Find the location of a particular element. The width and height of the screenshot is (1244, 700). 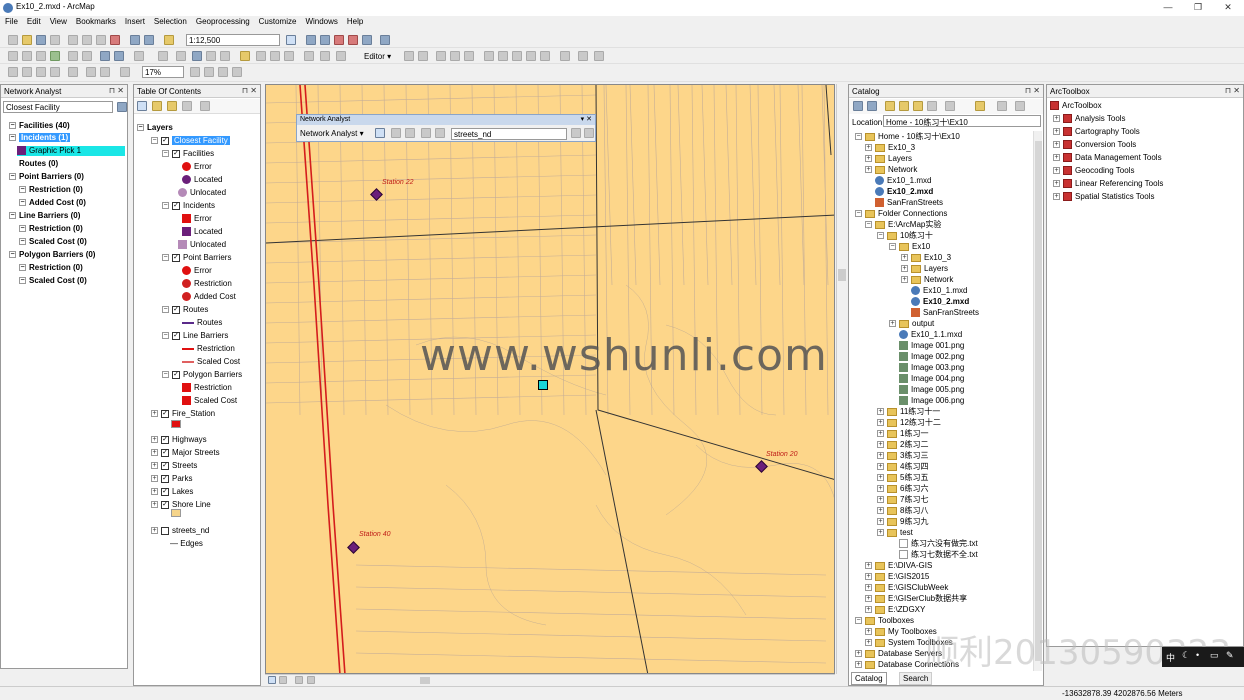

catalog-item: +Image 002.png is located at coordinates (926, 357).